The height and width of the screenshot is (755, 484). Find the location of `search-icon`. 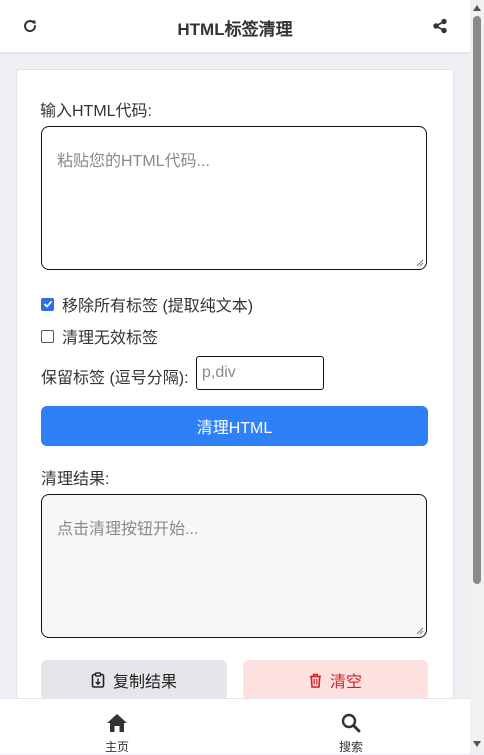

search-icon is located at coordinates (351, 723).